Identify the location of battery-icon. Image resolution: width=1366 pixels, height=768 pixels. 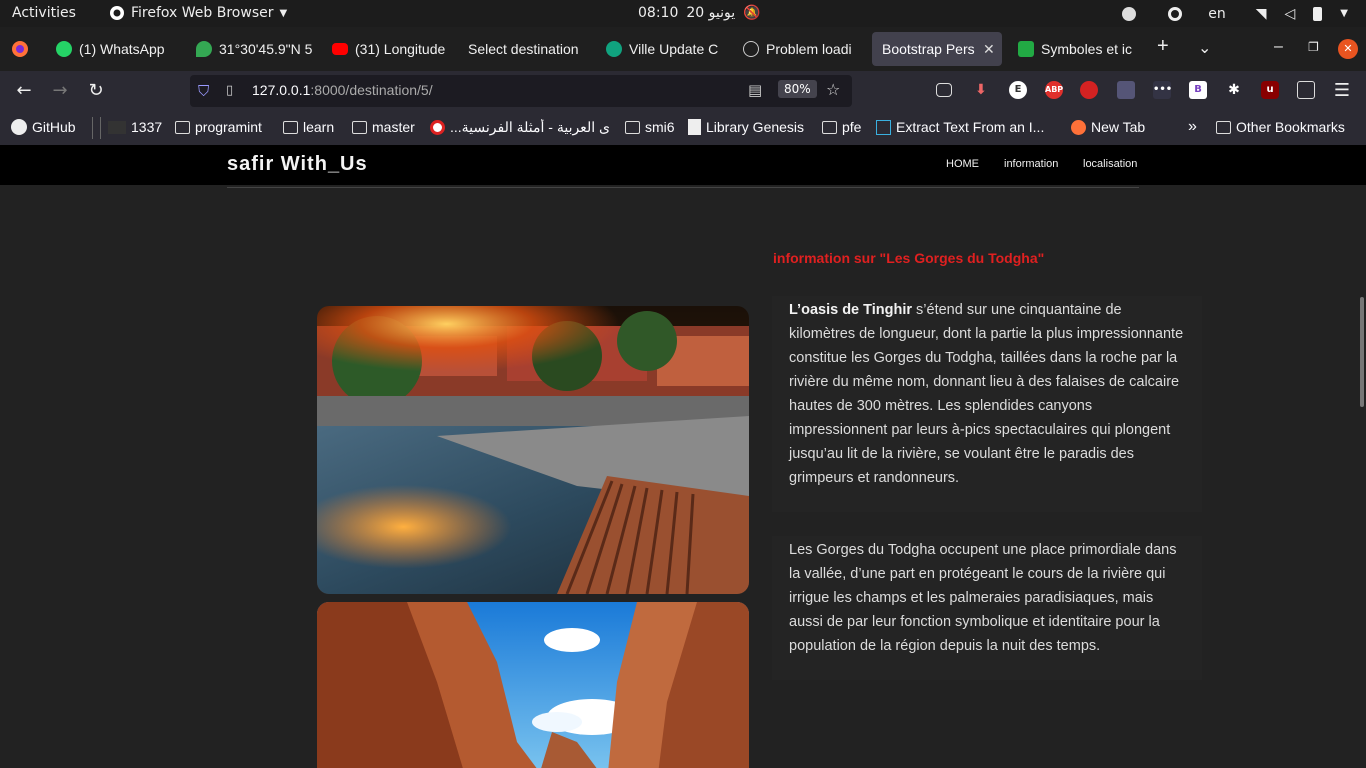
(1318, 13).